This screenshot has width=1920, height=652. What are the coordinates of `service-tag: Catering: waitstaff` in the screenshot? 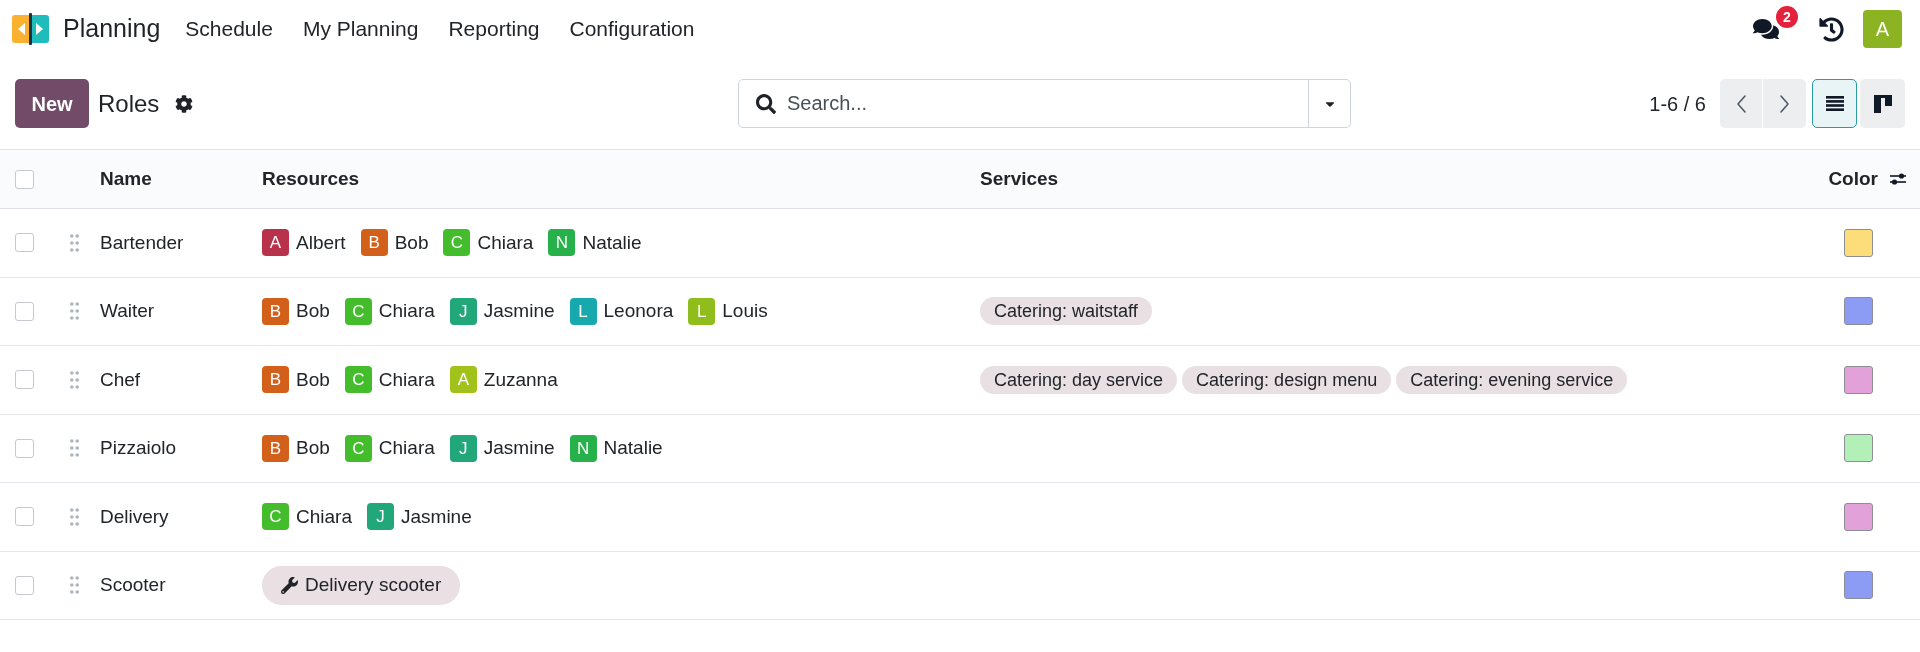 It's located at (1066, 311).